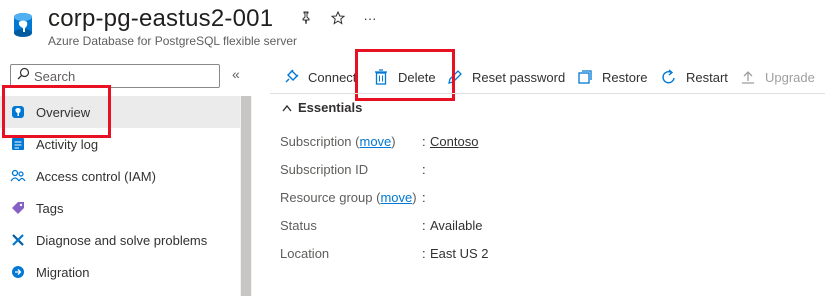  What do you see at coordinates (547, 93) in the screenshot?
I see `command-bar-divider` at bounding box center [547, 93].